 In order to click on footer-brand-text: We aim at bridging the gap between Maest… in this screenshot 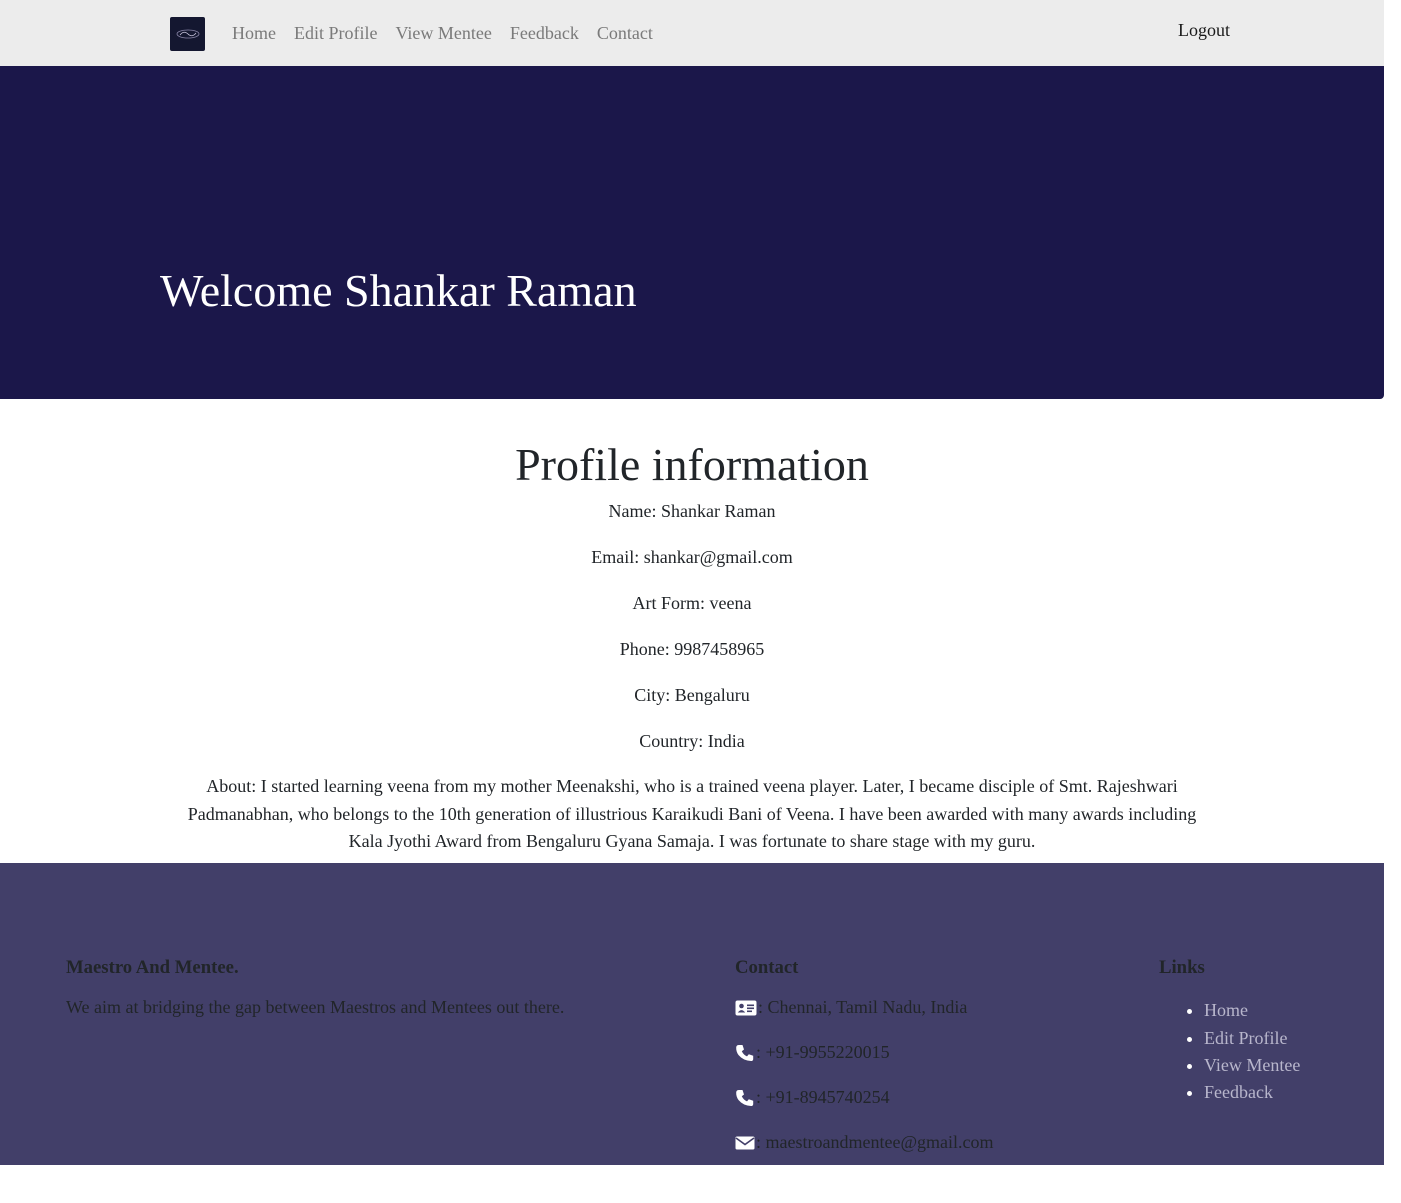, I will do `click(315, 1007)`.